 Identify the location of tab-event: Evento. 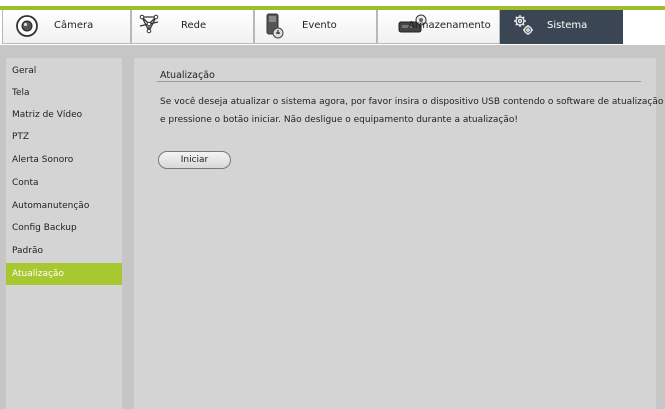
(315, 27).